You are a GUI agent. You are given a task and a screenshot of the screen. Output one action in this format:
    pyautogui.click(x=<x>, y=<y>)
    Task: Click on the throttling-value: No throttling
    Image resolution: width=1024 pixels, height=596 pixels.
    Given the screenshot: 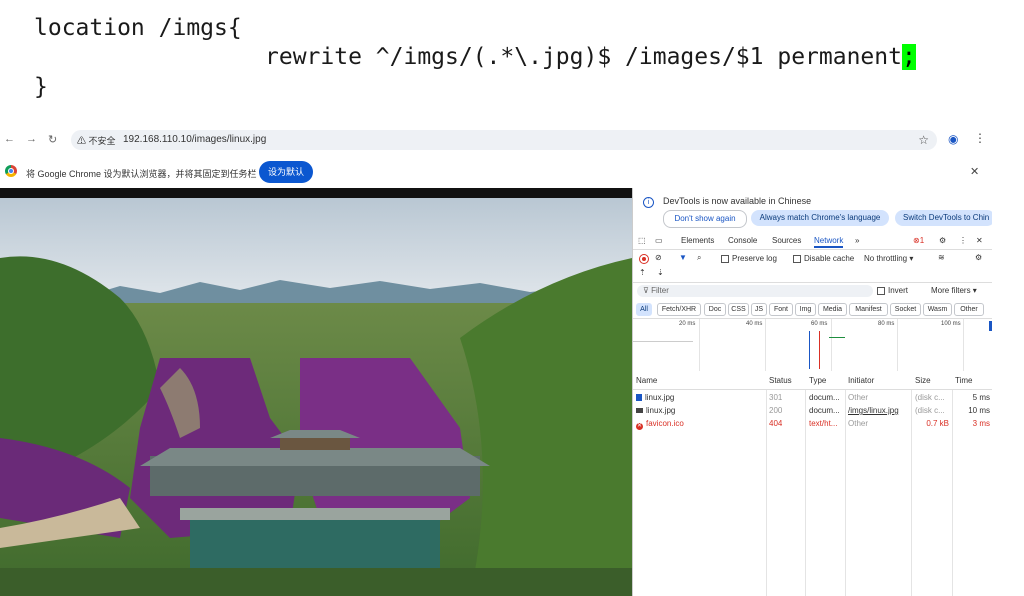 What is the action you would take?
    pyautogui.click(x=886, y=258)
    